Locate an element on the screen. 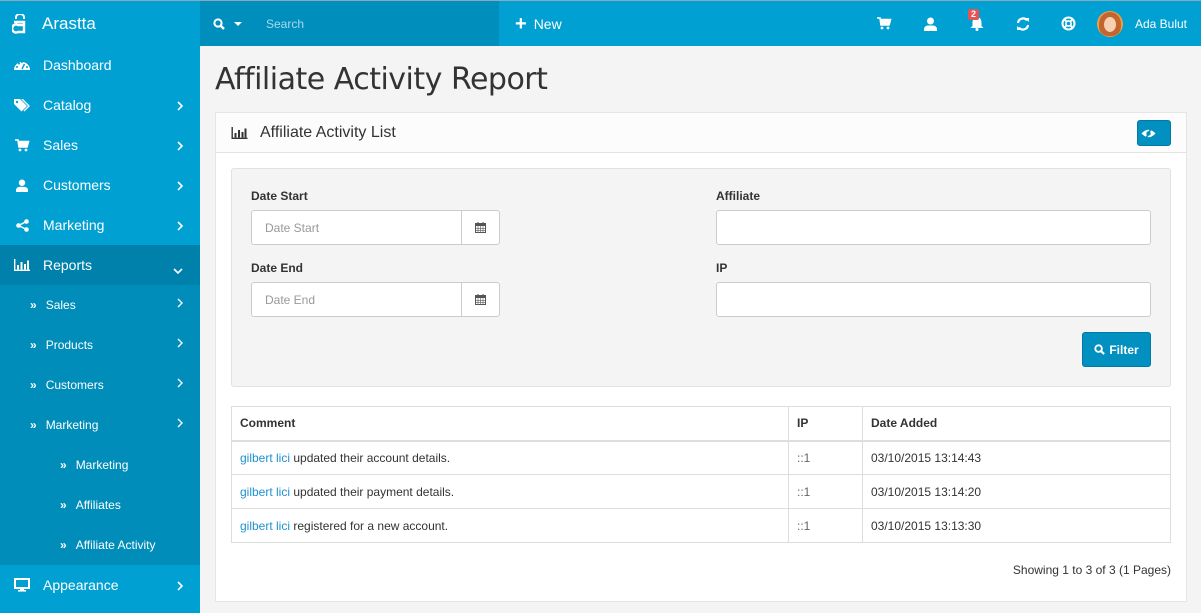 The image size is (1201, 613). column-header-comment: Comment is located at coordinates (510, 424).